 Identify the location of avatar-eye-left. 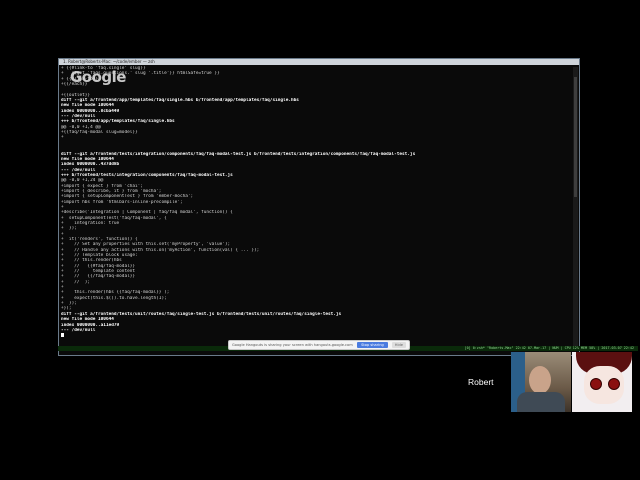
(596, 384).